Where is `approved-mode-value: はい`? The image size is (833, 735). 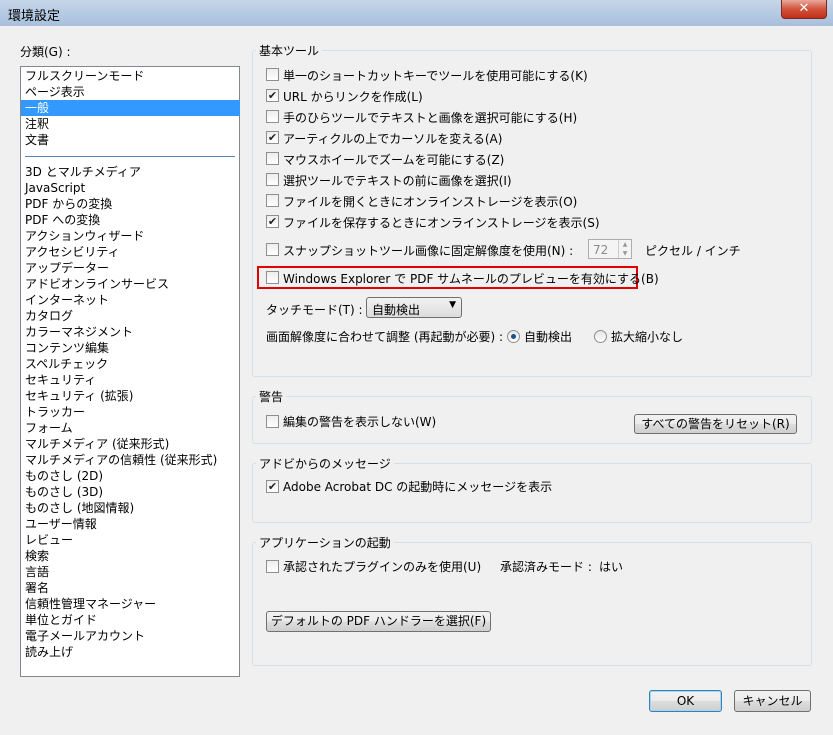 approved-mode-value: はい is located at coordinates (611, 567).